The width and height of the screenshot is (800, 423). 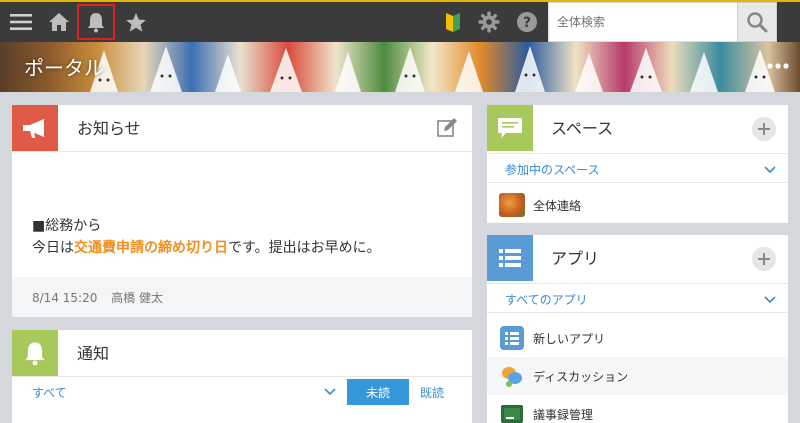 What do you see at coordinates (53, 248) in the screenshot?
I see `notice-text-prefix: 今日は` at bounding box center [53, 248].